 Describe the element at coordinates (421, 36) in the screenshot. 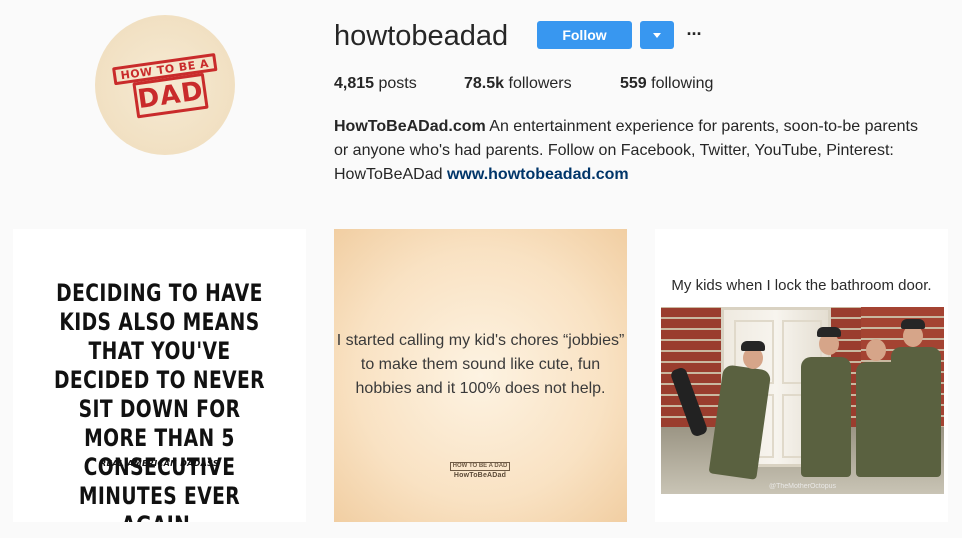

I see `profile-username: howtobeadad` at that location.